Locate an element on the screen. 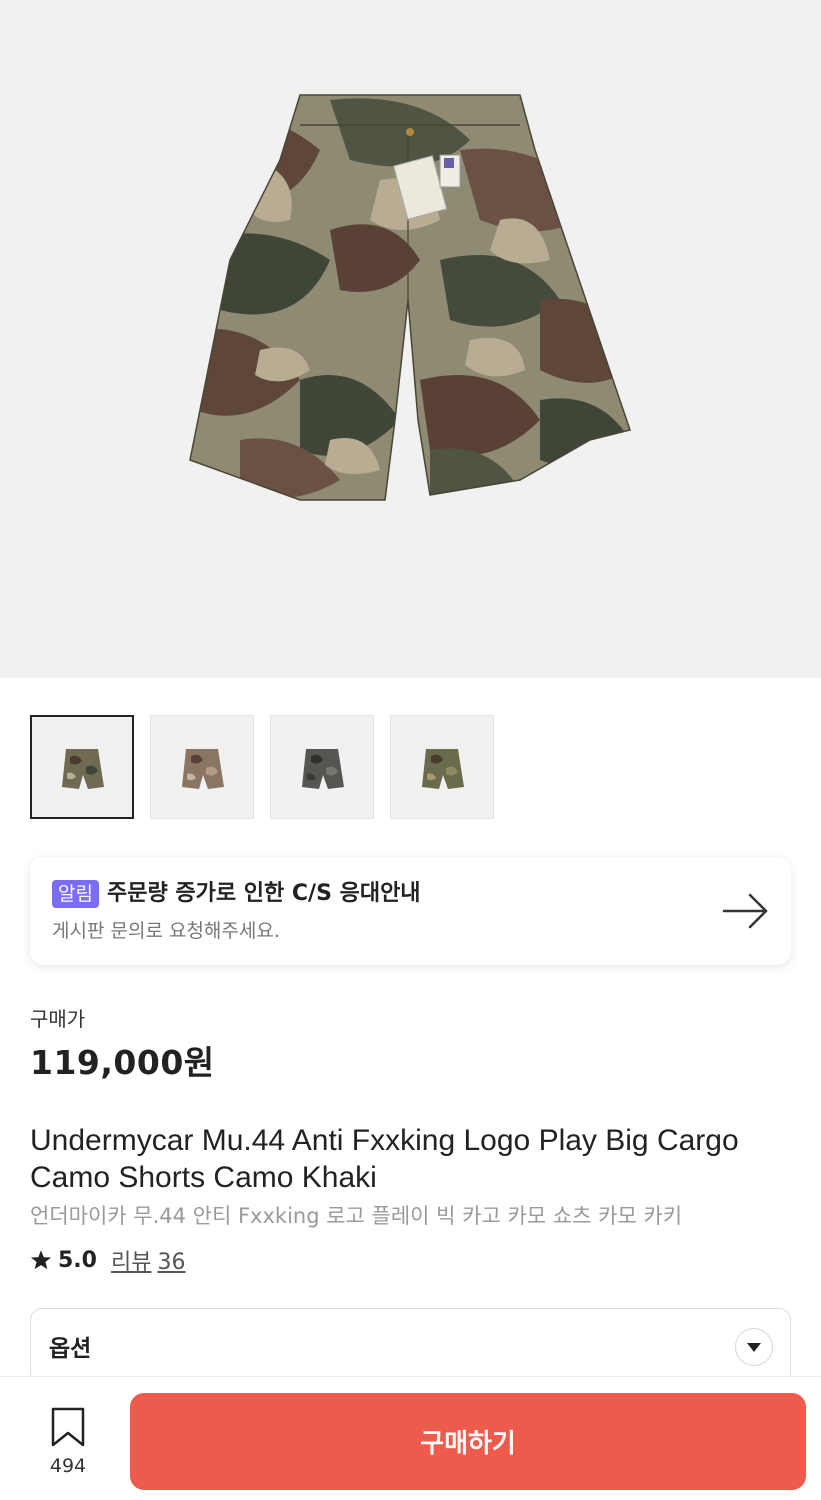  review-count: 36 is located at coordinates (171, 1262).